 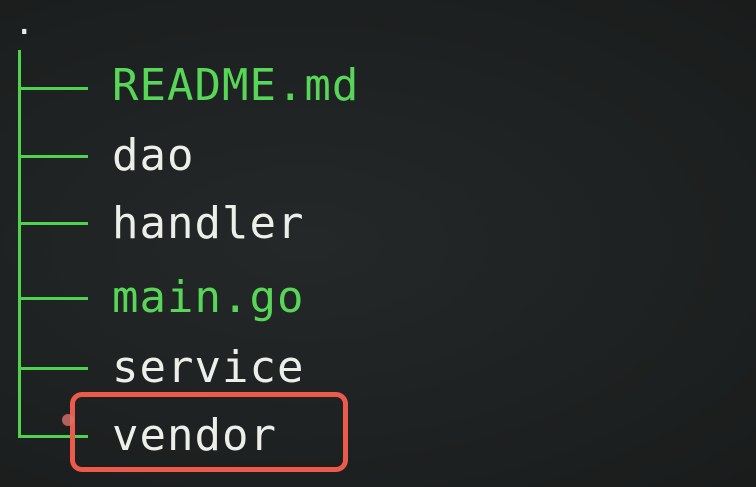 What do you see at coordinates (68, 420) in the screenshot?
I see `pointer-cursor-icon` at bounding box center [68, 420].